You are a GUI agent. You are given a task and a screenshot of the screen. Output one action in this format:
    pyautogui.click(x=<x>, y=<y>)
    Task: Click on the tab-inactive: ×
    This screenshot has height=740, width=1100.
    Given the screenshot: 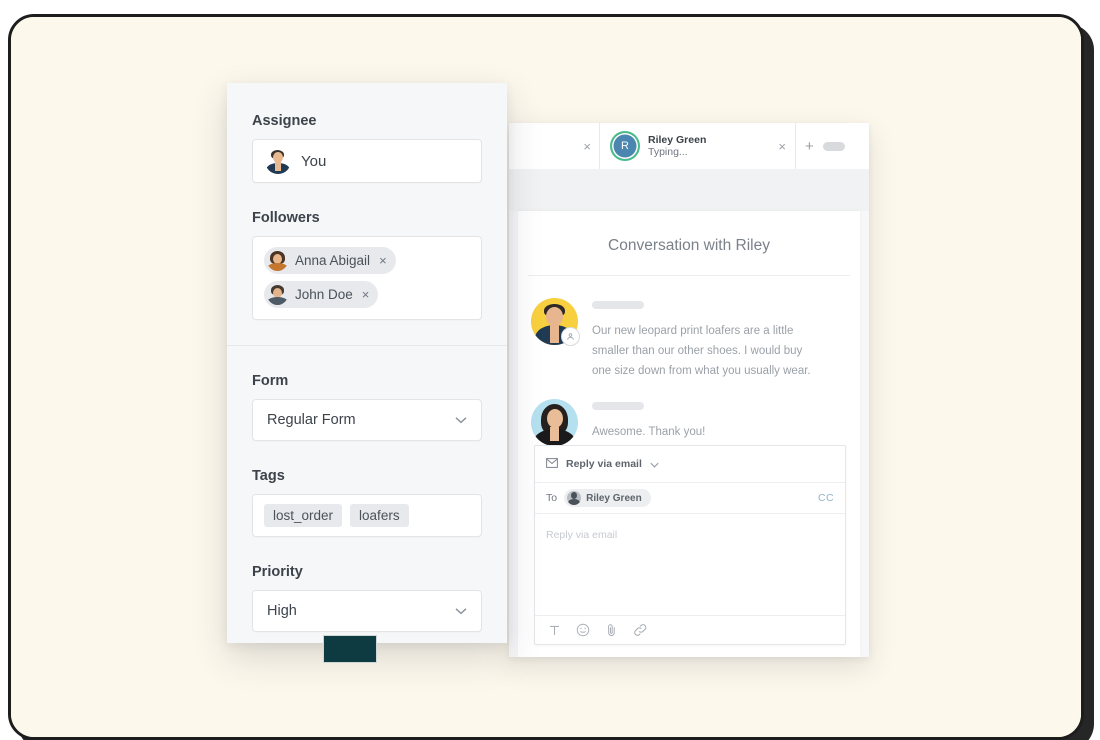 What is the action you would take?
    pyautogui.click(x=554, y=146)
    